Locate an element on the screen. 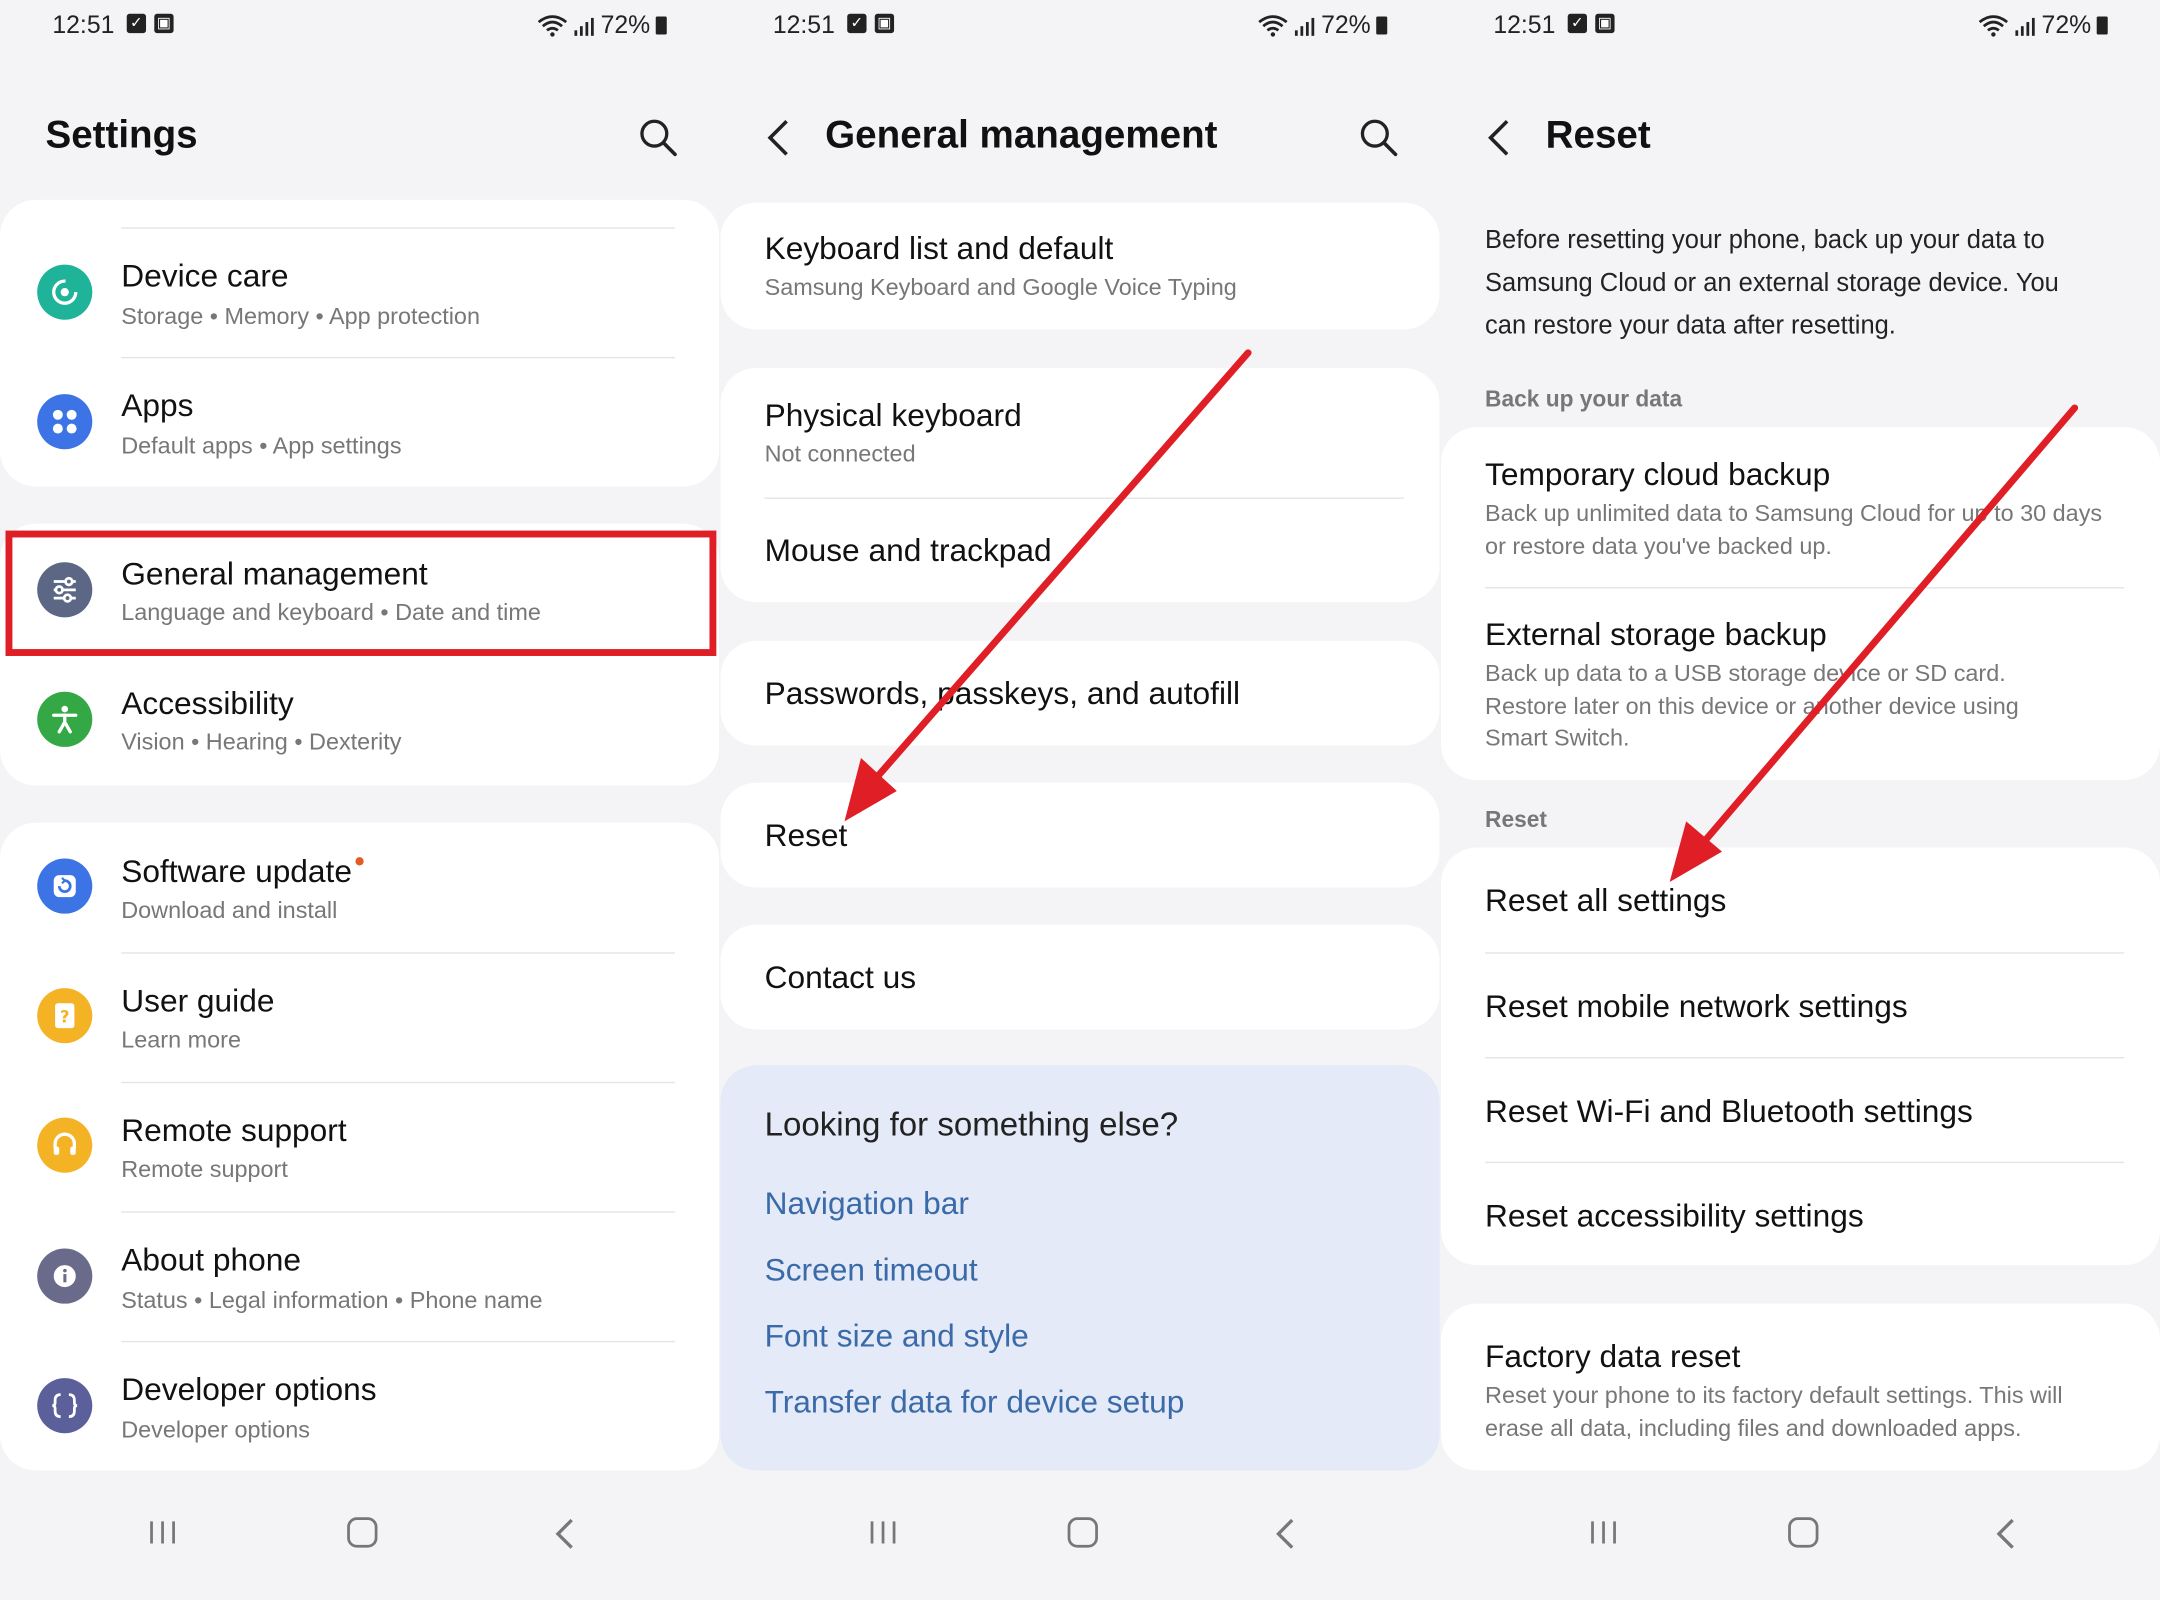 The width and height of the screenshot is (2160, 1600). braces-icon is located at coordinates (65, 1406).